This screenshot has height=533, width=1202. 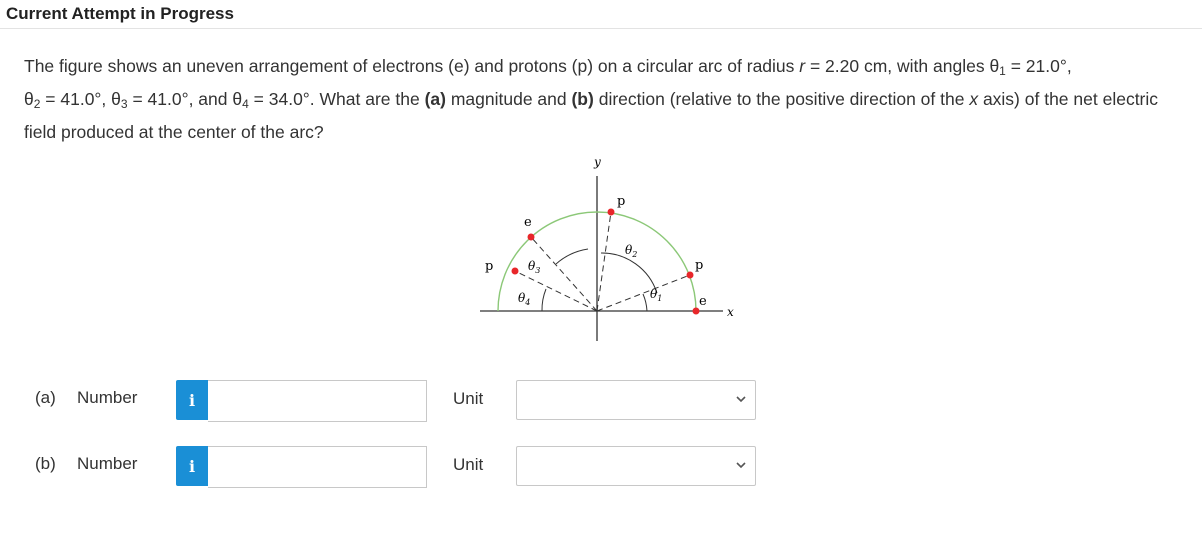 I want to click on charge-label-electron-1: e, so click(x=528, y=222).